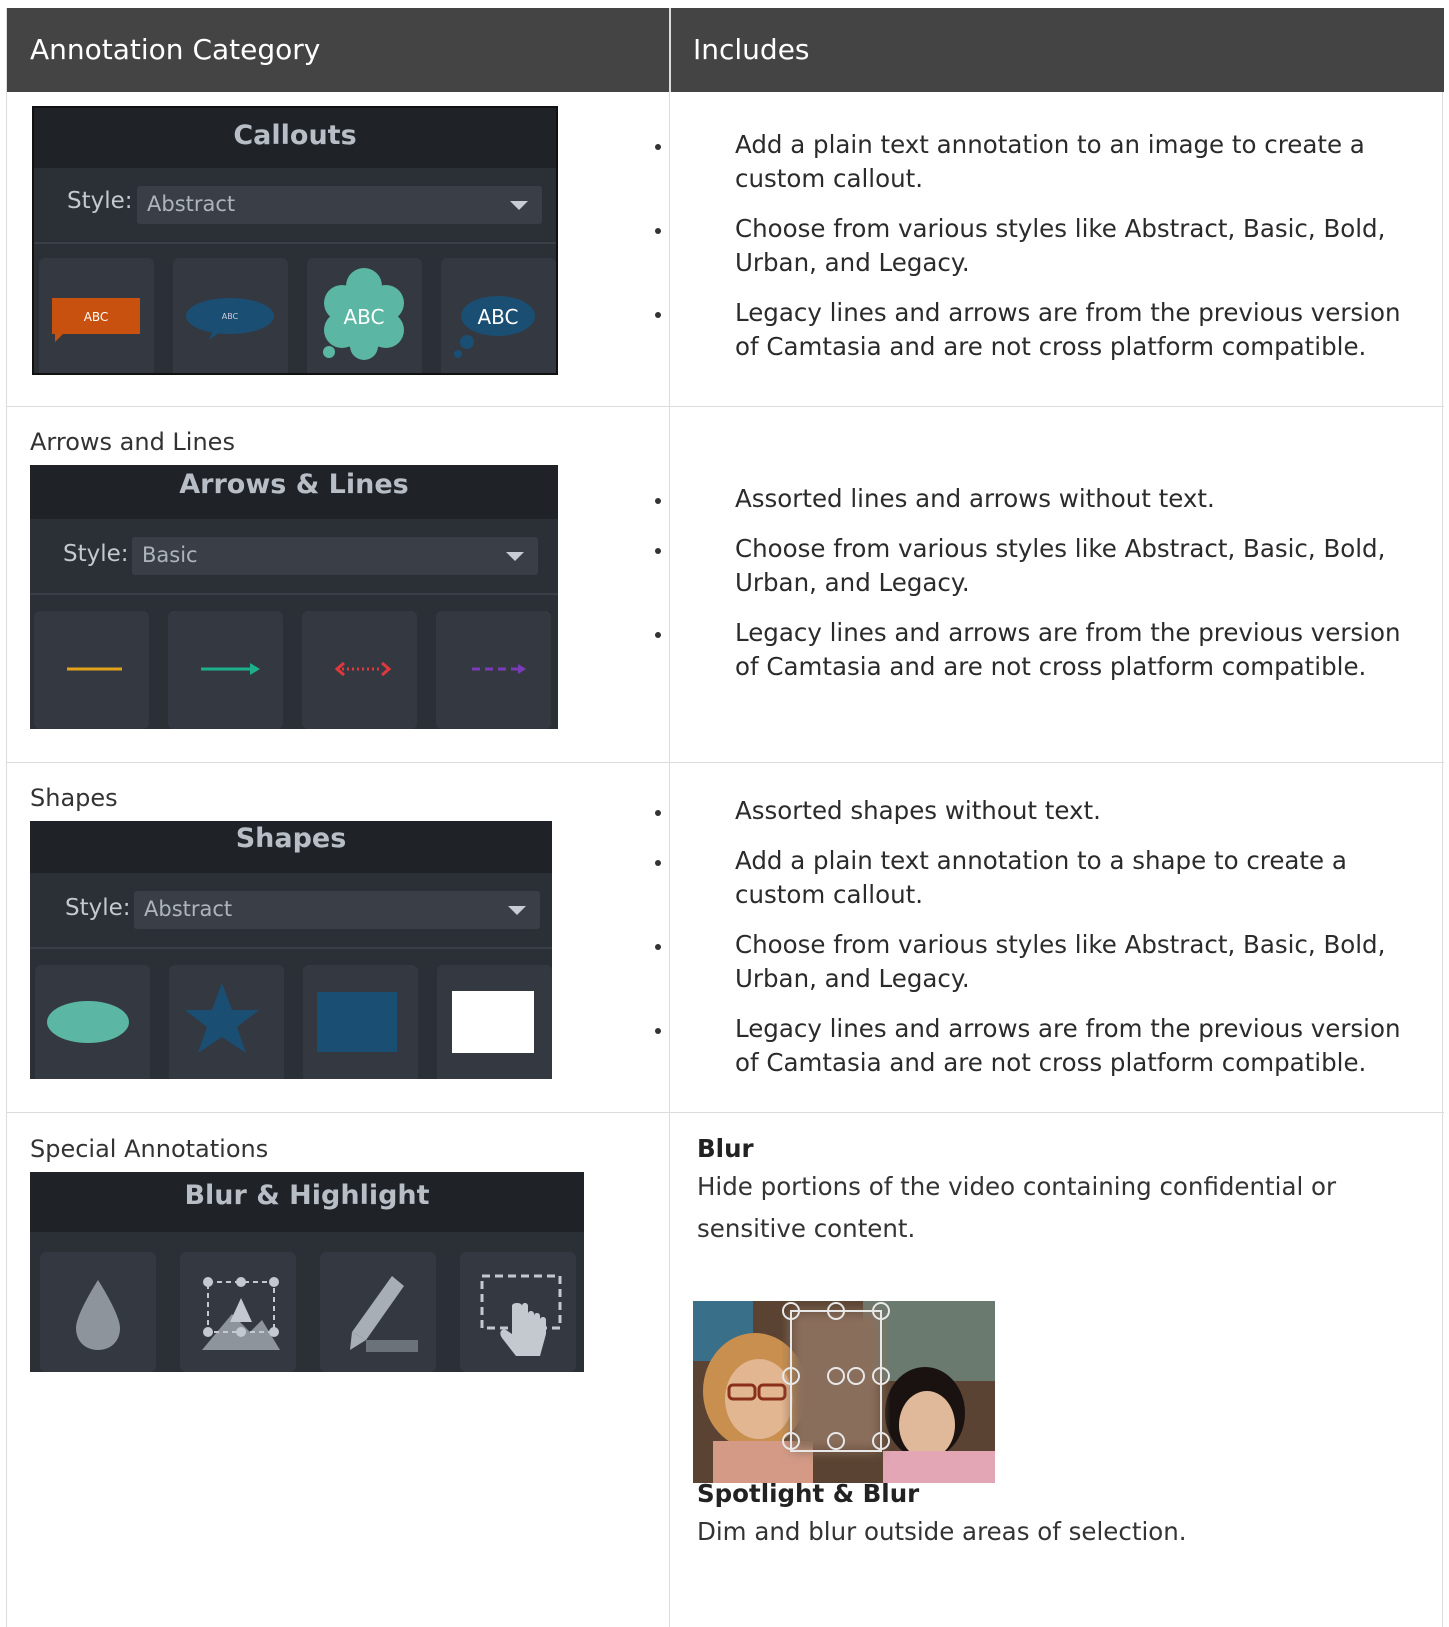  Describe the element at coordinates (295, 240) in the screenshot. I see `callouts-panel: Callouts Style: Abstract ABC ABC ABC ABC` at that location.